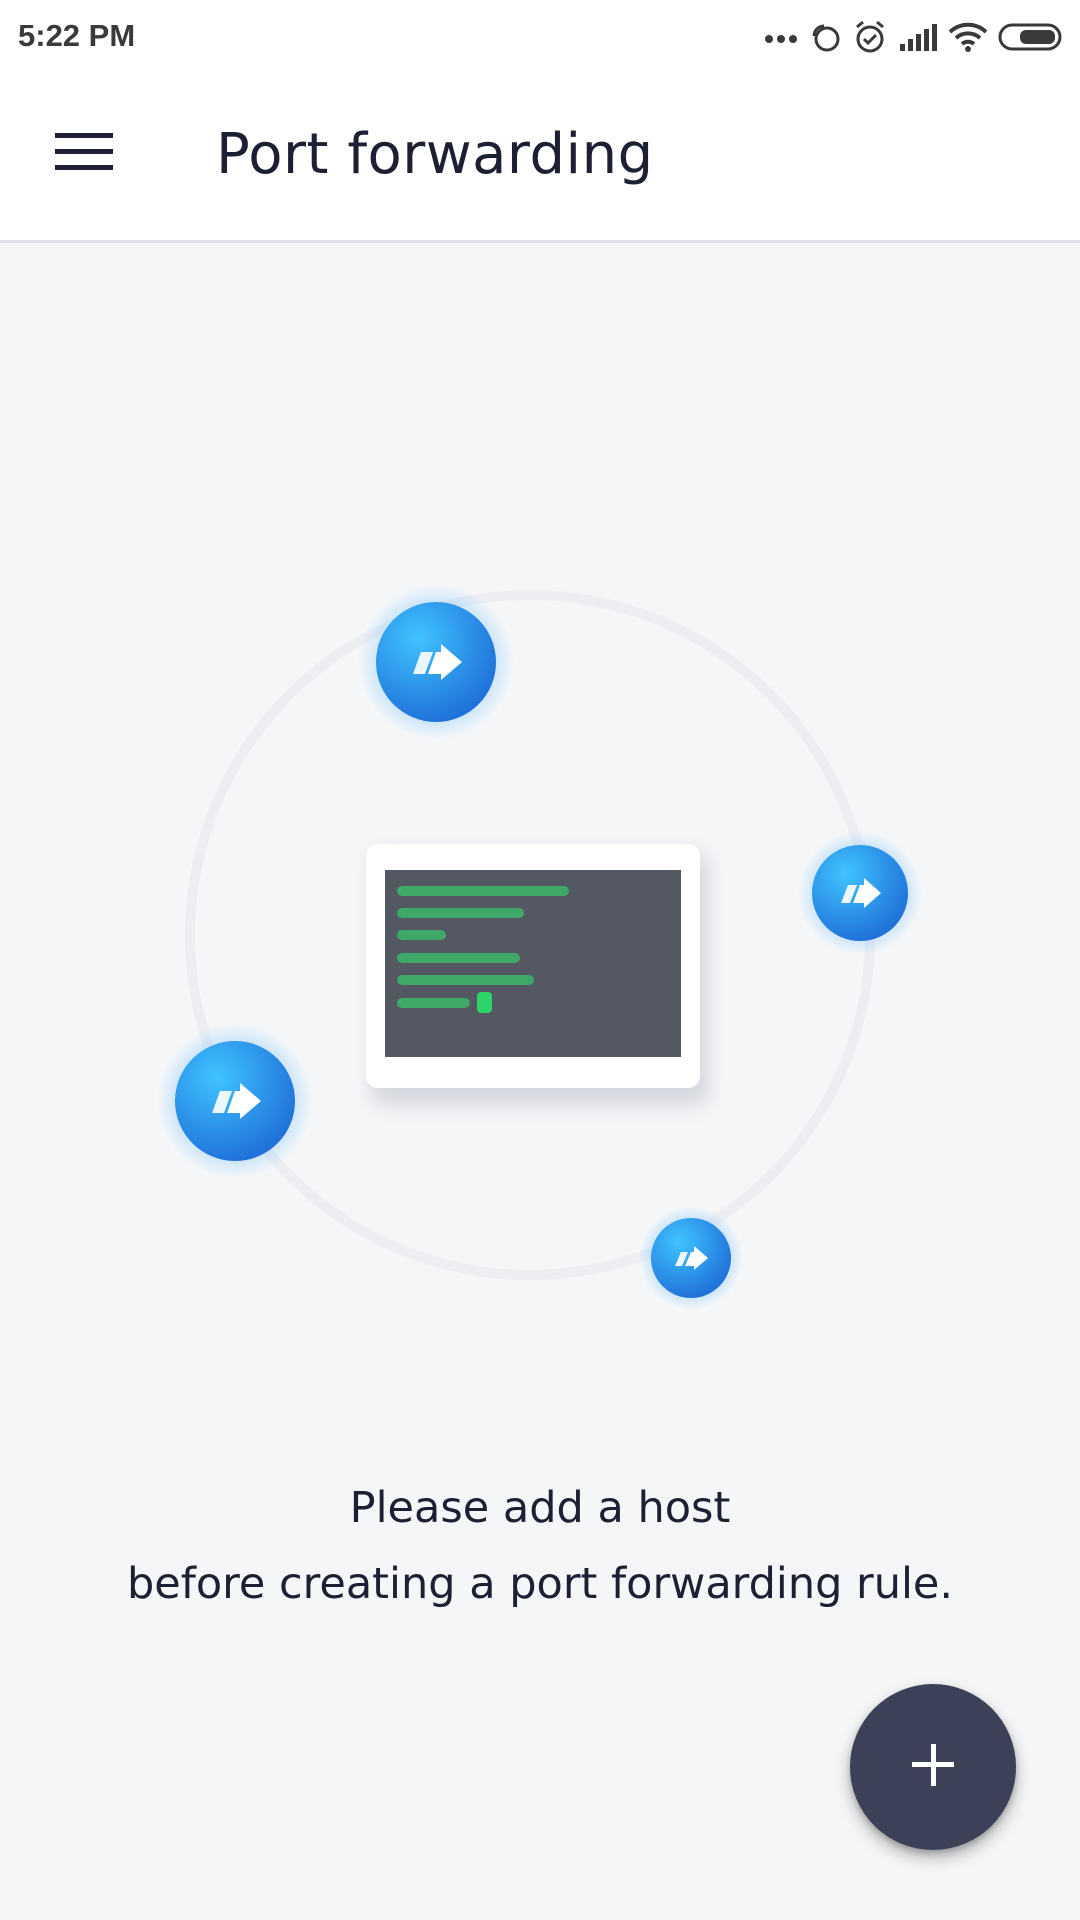 The width and height of the screenshot is (1080, 1920). Describe the element at coordinates (968, 37) in the screenshot. I see `wifi-icon` at that location.